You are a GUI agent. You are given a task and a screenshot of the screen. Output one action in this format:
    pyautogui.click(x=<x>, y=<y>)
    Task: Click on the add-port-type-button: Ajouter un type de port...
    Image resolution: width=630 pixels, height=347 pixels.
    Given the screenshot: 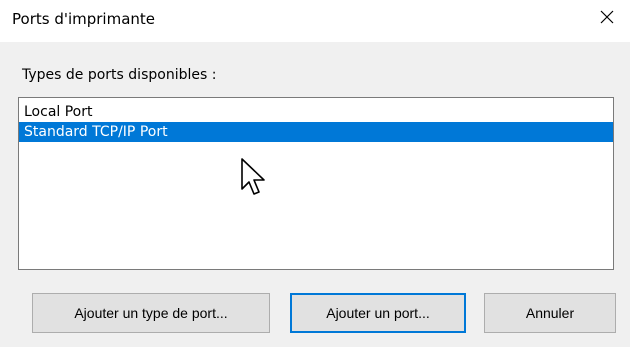 What is the action you would take?
    pyautogui.click(x=151, y=313)
    